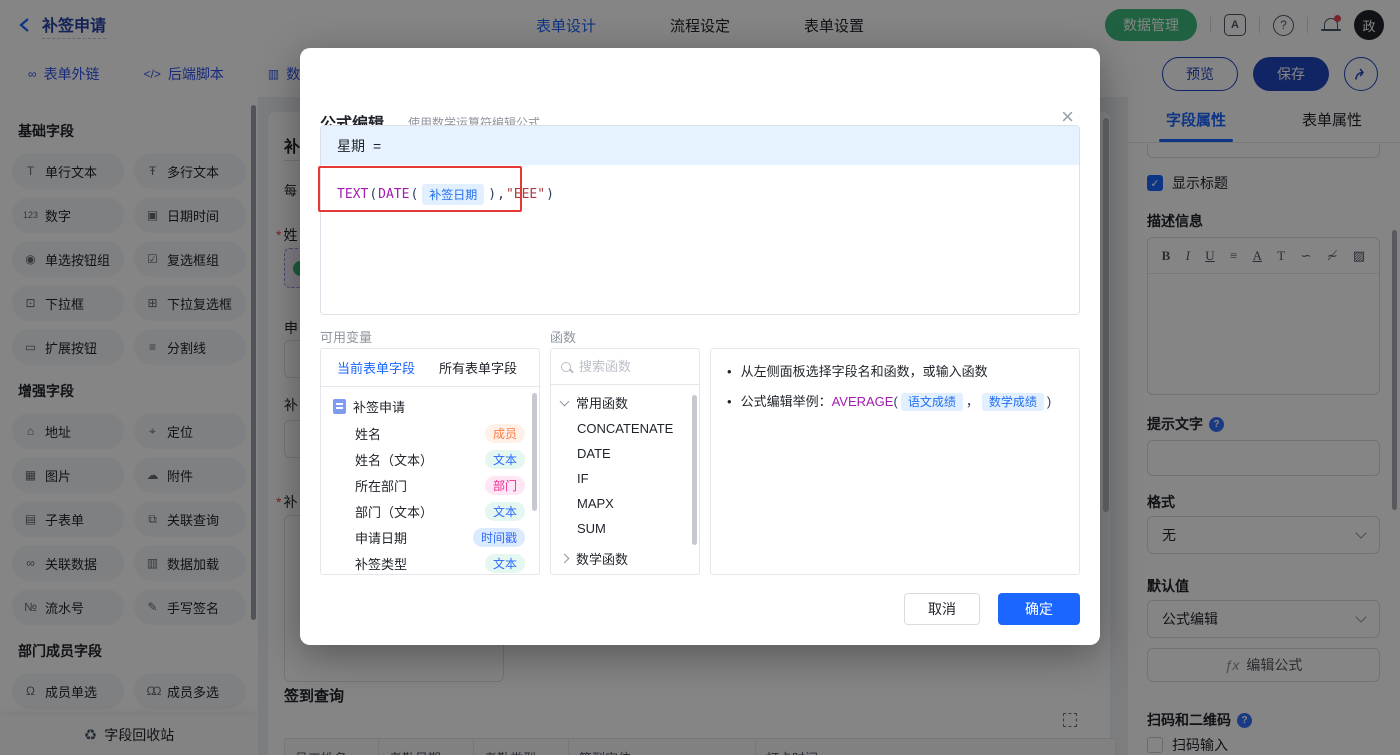 This screenshot has height=755, width=1400. What do you see at coordinates (430, 485) in the screenshot?
I see `variable-item: 所在部门 部门` at bounding box center [430, 485].